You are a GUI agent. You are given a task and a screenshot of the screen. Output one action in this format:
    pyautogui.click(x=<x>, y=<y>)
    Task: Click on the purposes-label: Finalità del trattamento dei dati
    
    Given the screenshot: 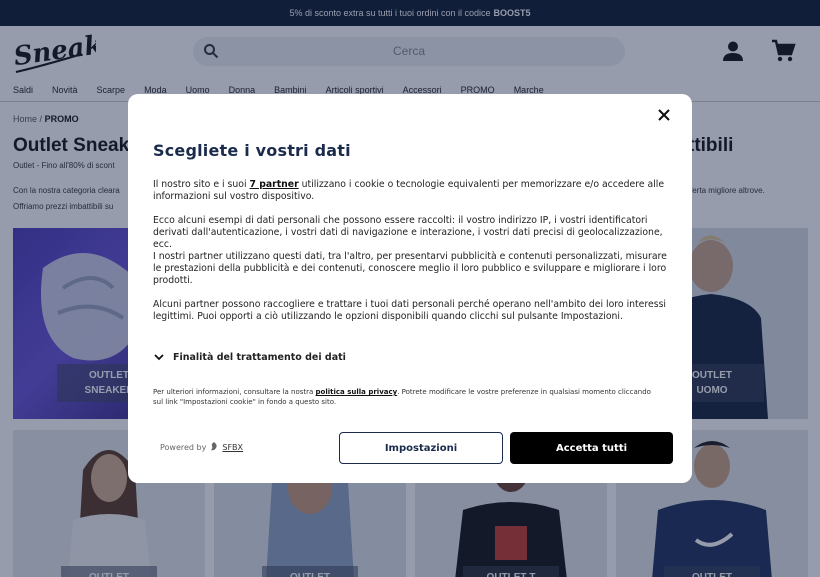 What is the action you would take?
    pyautogui.click(x=259, y=357)
    